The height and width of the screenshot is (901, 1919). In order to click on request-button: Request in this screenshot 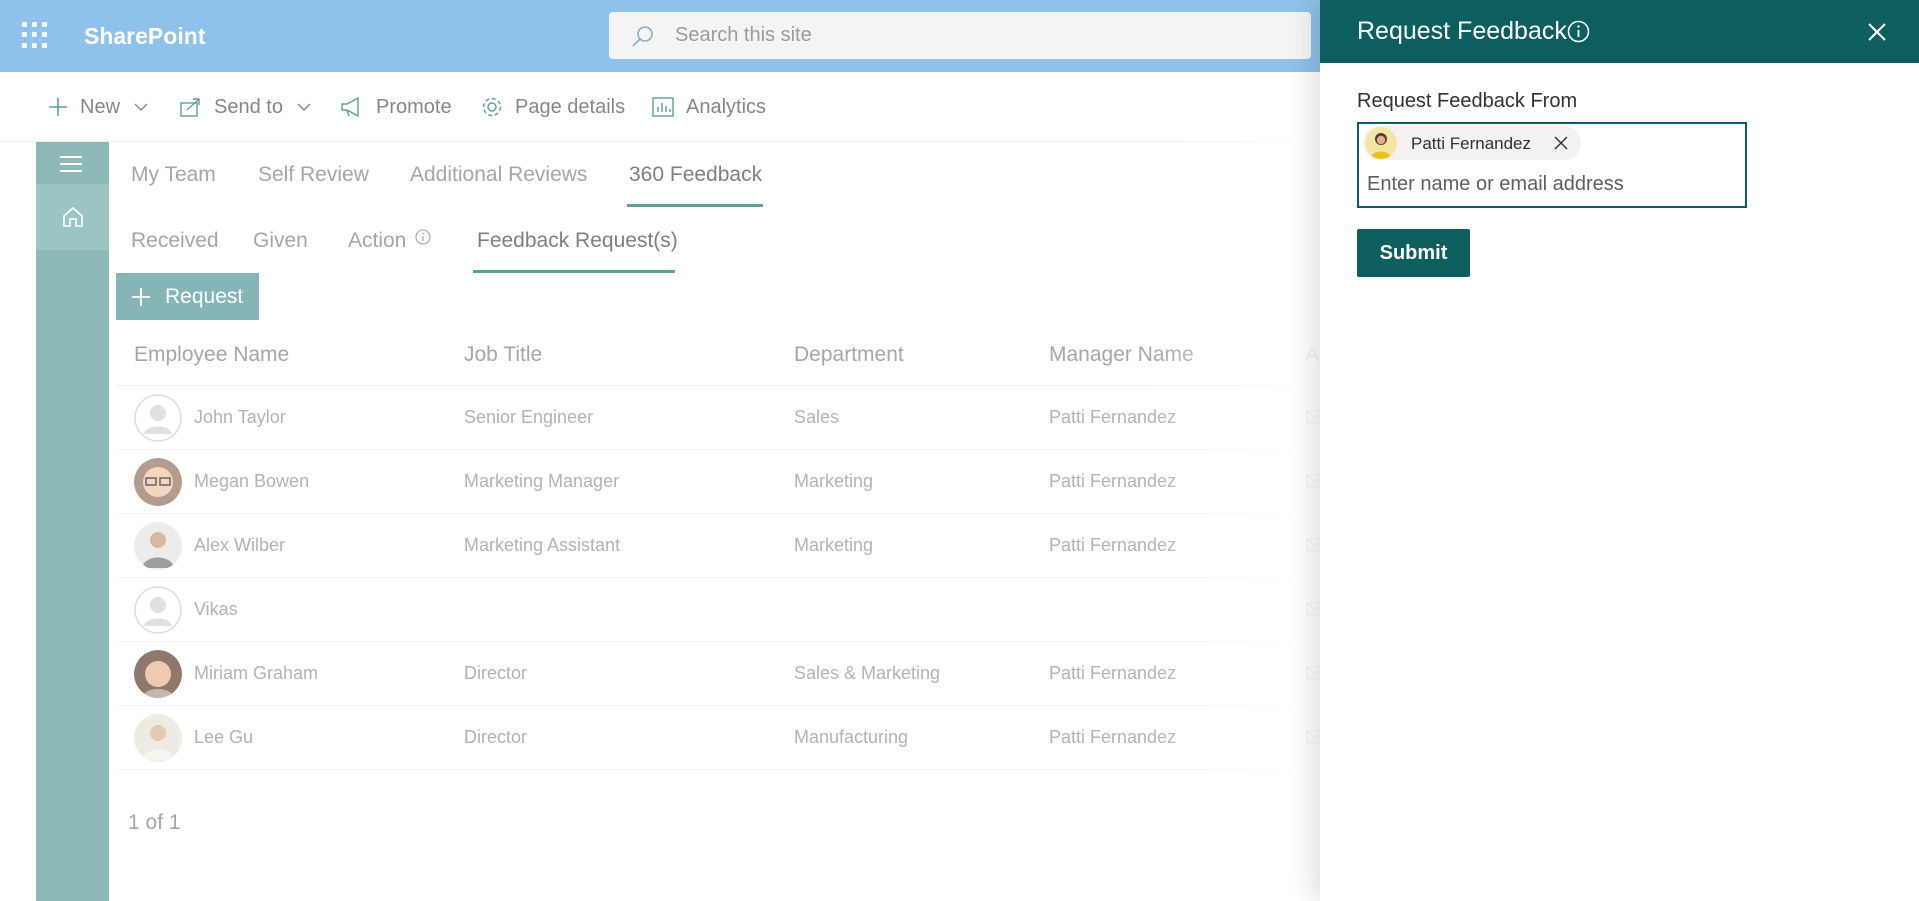, I will do `click(187, 296)`.